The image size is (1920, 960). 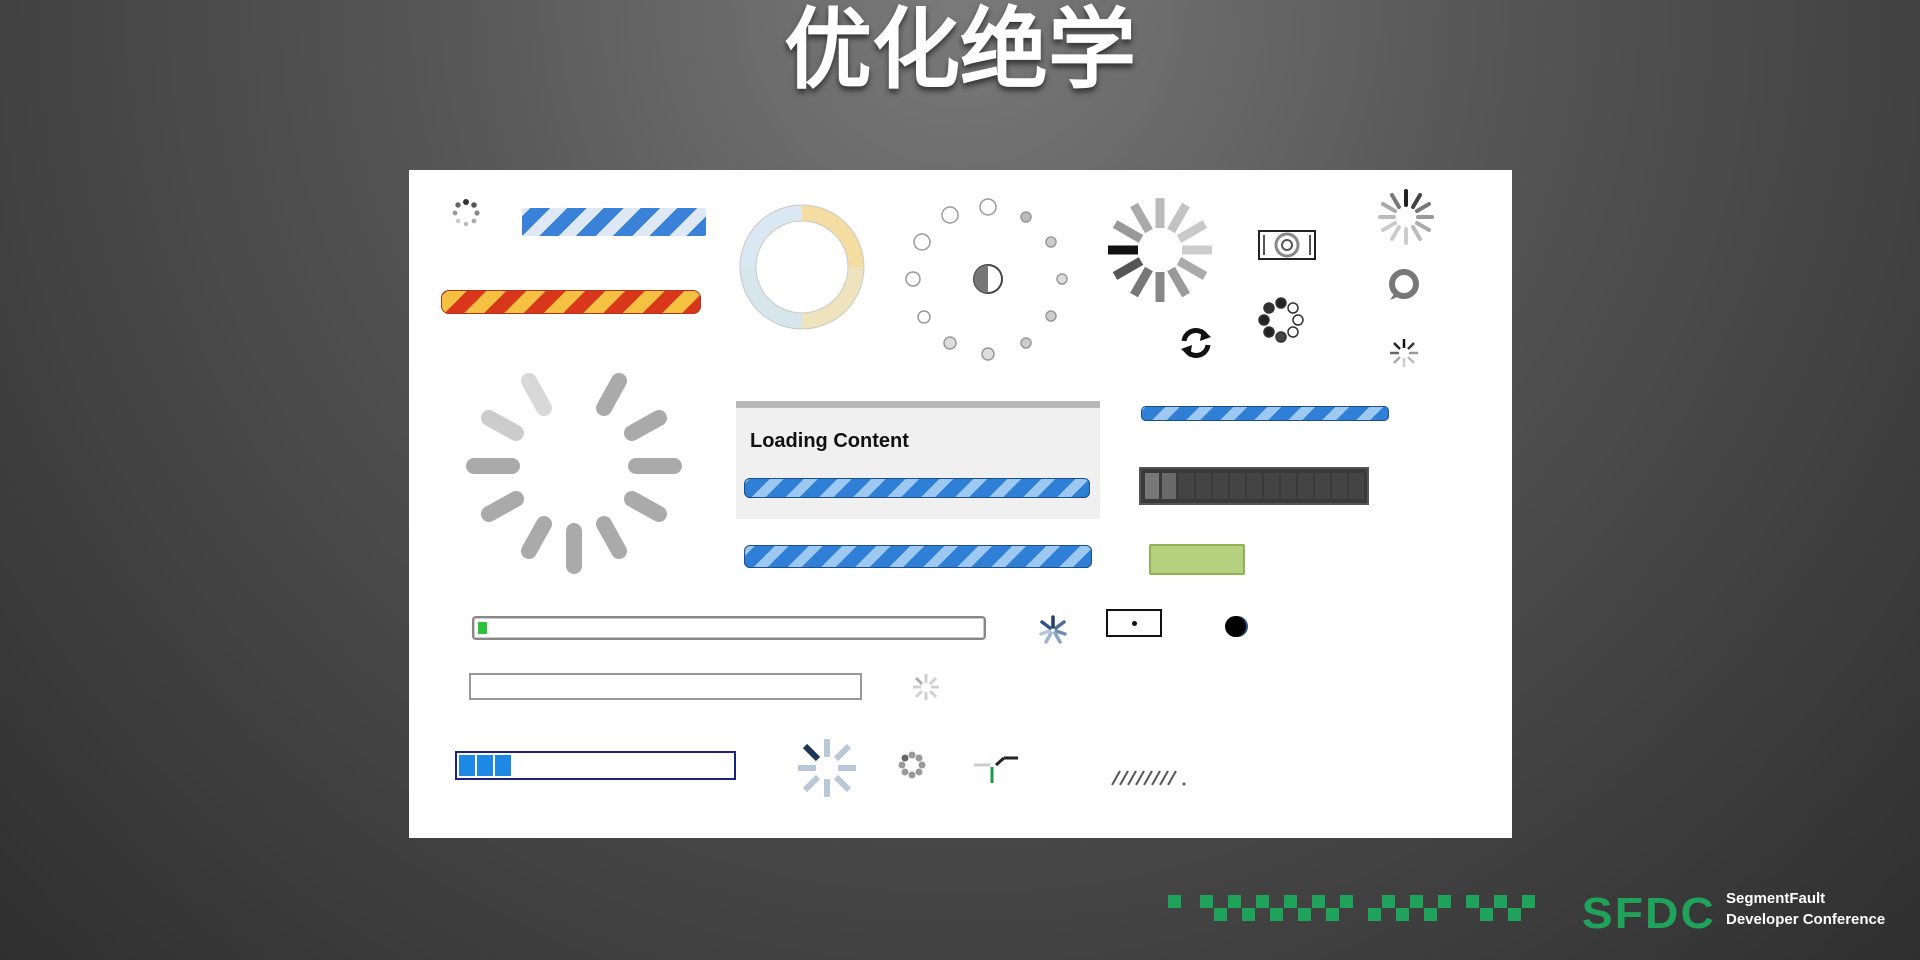 What do you see at coordinates (1404, 284) in the screenshot?
I see `bubble-spinner-icon` at bounding box center [1404, 284].